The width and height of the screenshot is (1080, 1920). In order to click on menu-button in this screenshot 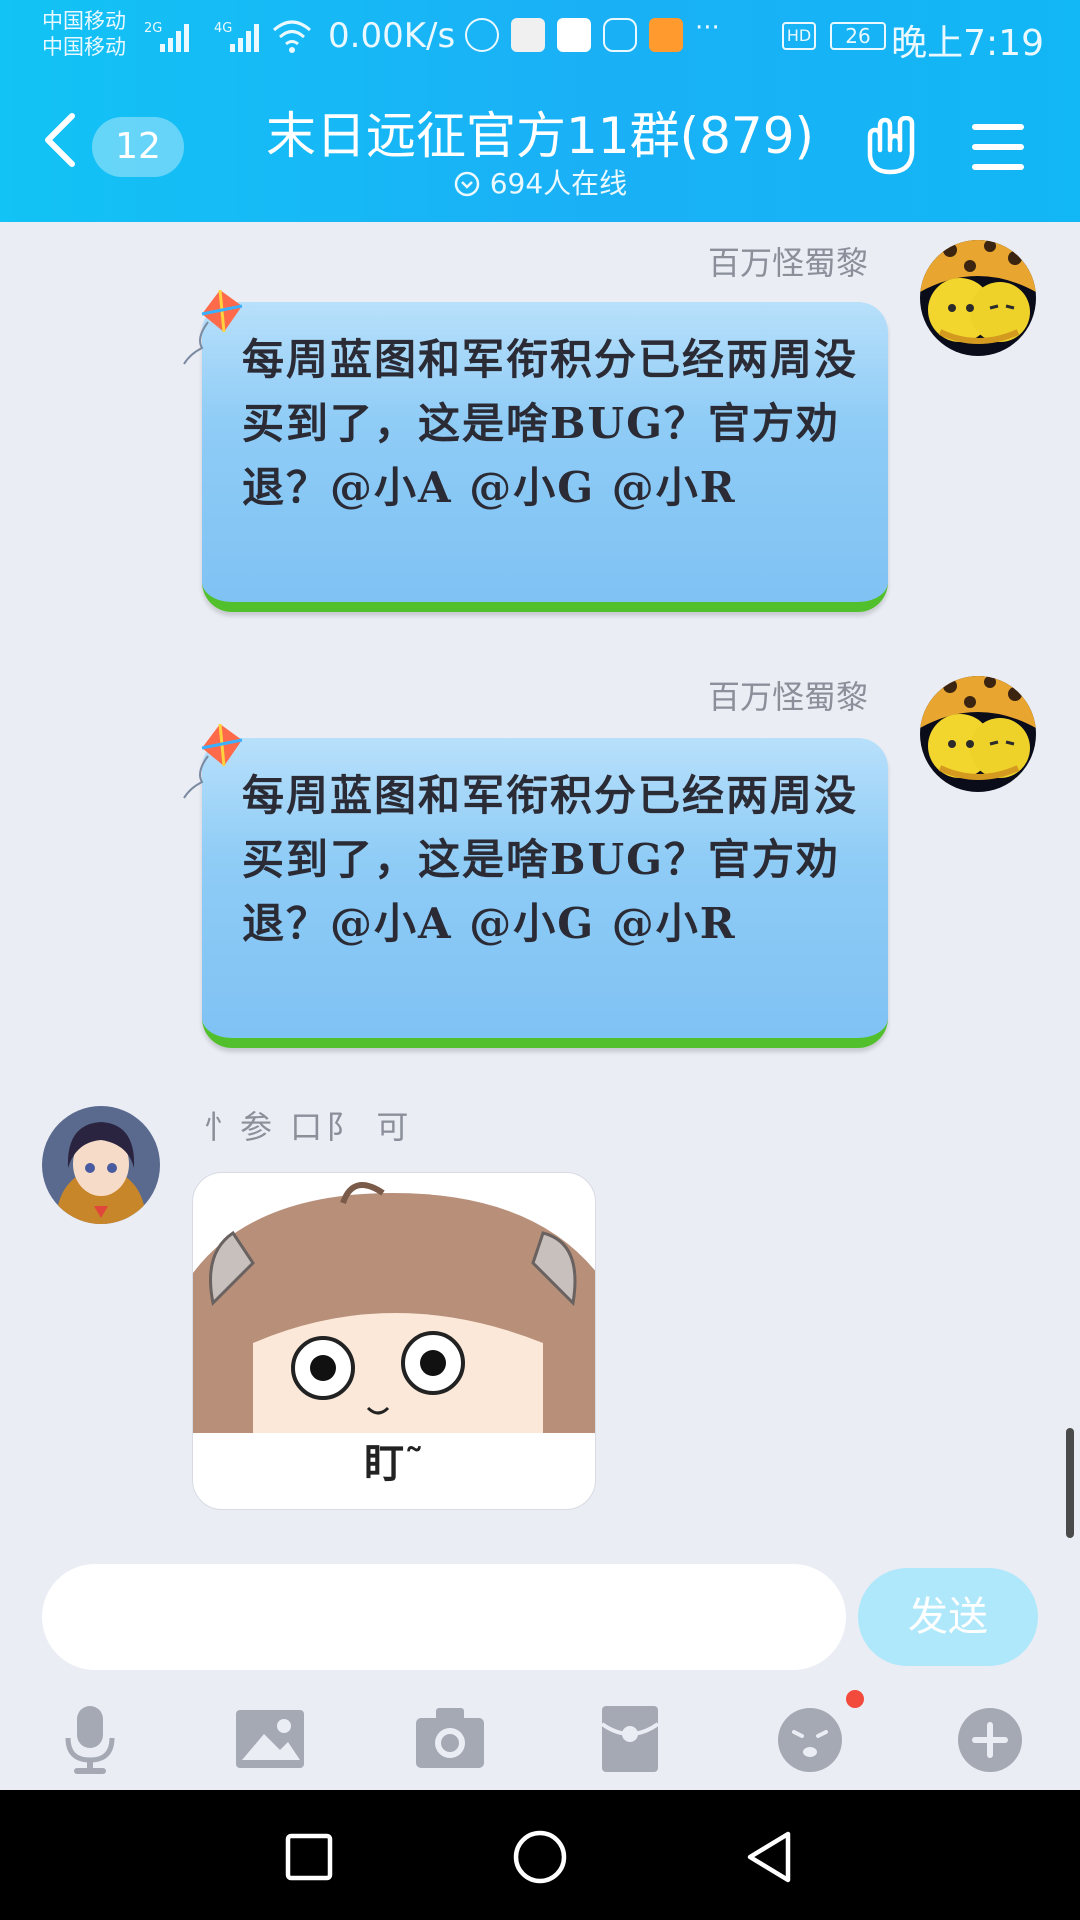, I will do `click(998, 147)`.